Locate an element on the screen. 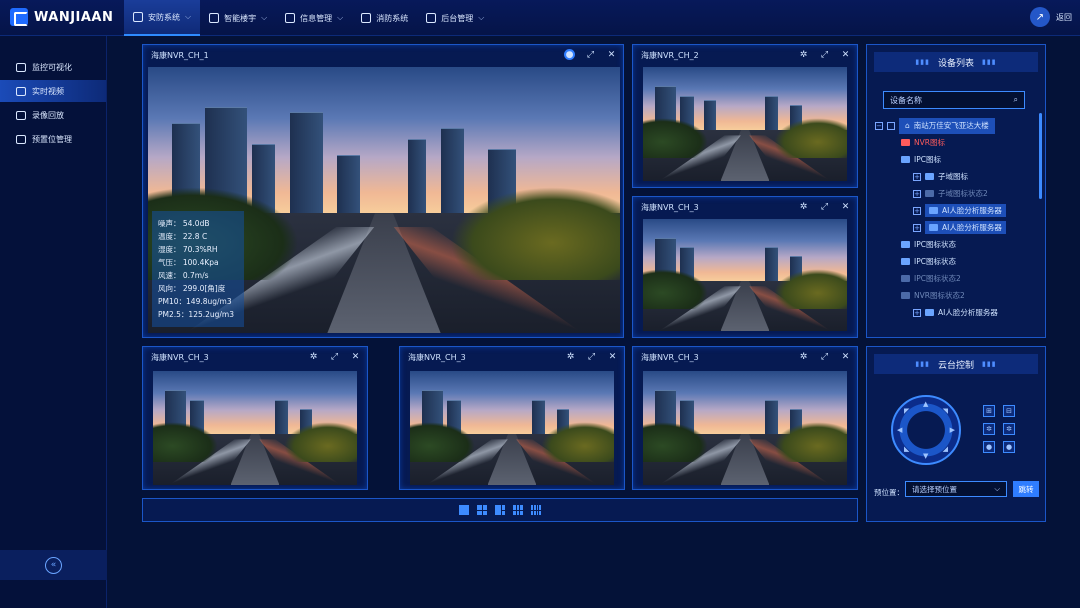  focus-far-icon: ✲ is located at coordinates (1009, 429).